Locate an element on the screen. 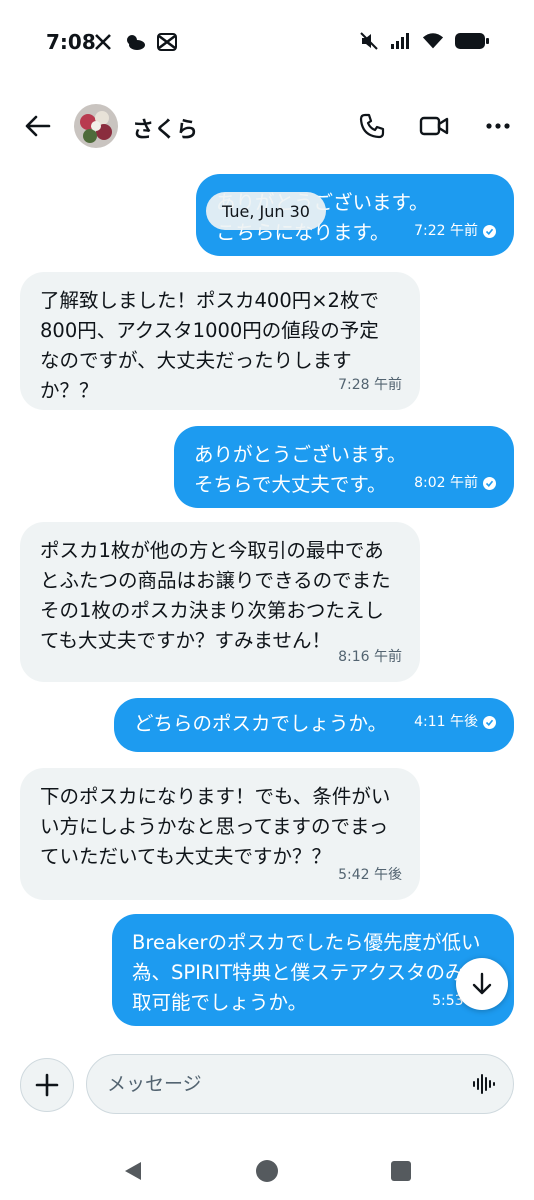  square-recents-icon is located at coordinates (401, 1171).